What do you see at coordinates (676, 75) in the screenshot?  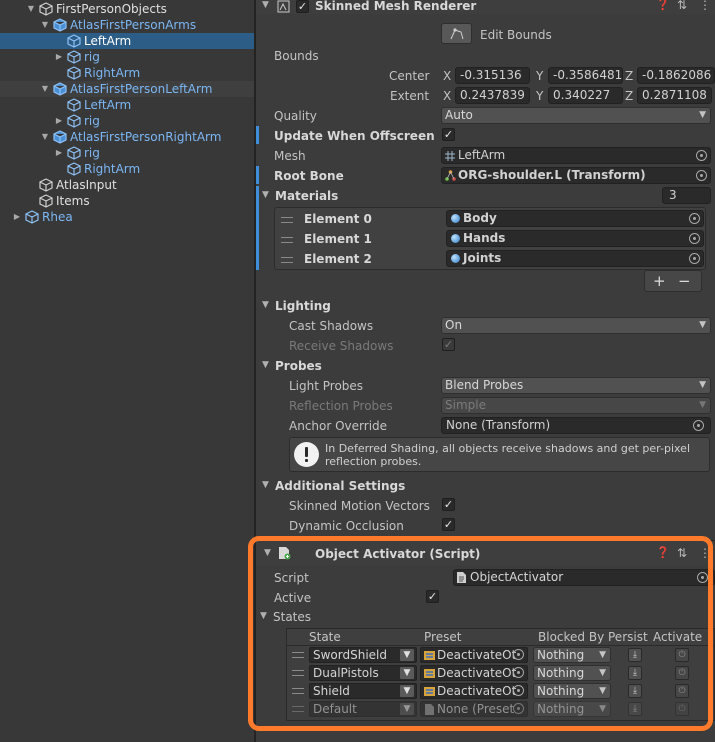 I see `center-z-field: -0.1862086` at bounding box center [676, 75].